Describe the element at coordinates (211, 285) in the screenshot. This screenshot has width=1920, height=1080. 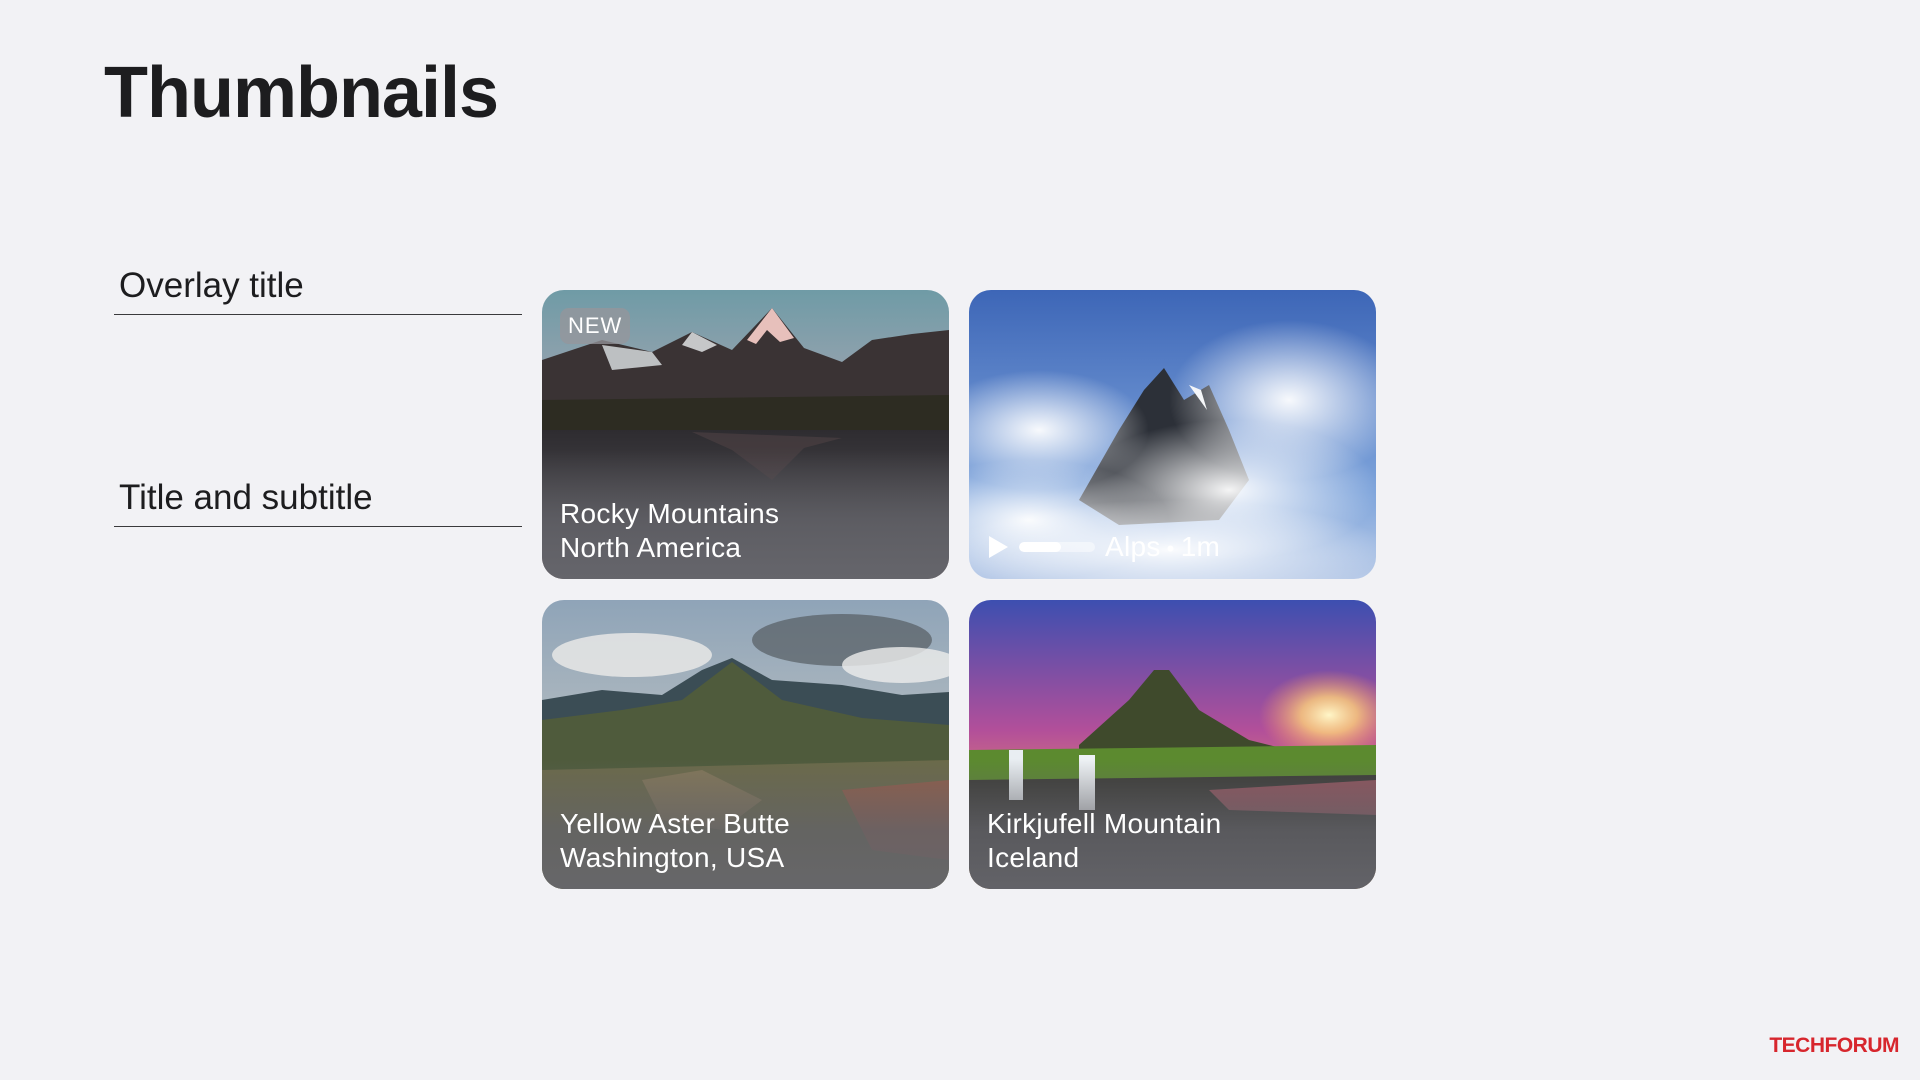
I see `label-overlay-title-text: Overlay title` at that location.